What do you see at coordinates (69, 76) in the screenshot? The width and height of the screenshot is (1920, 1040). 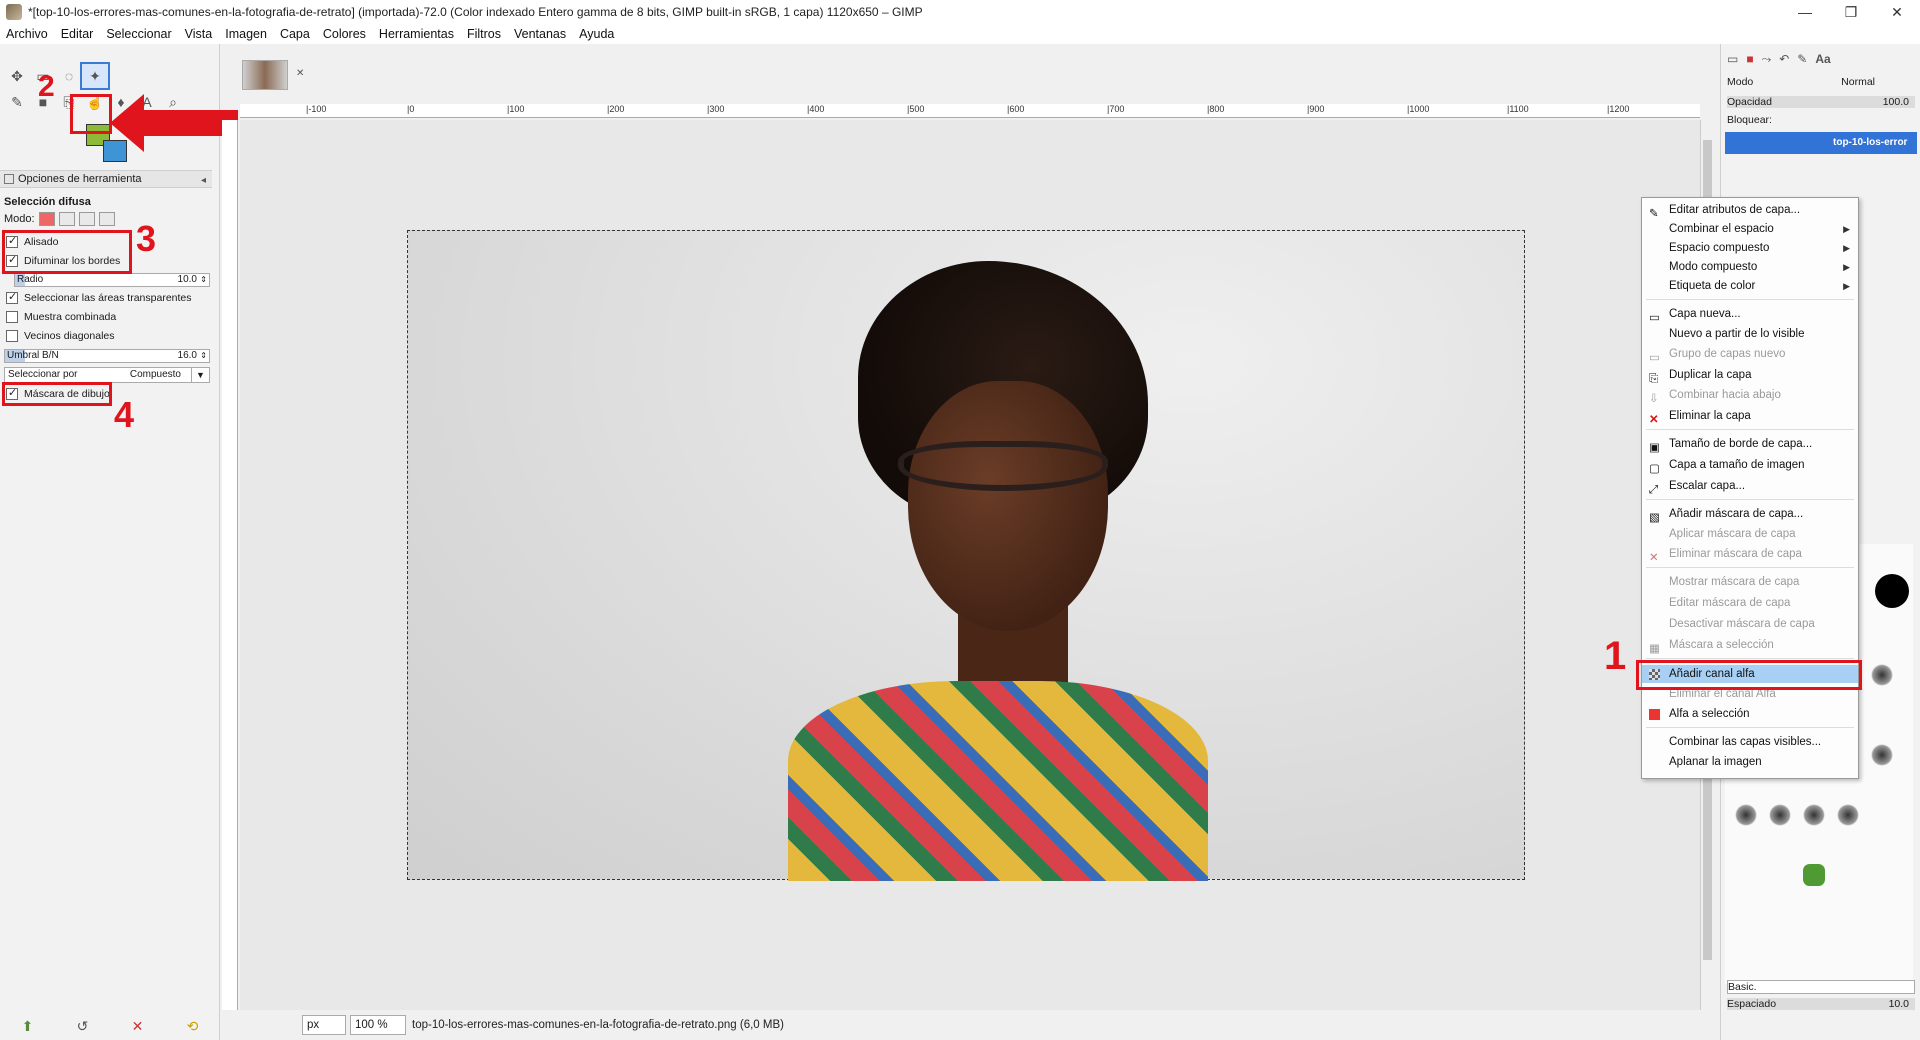 I see `lasso-tool-icon: ◌` at bounding box center [69, 76].